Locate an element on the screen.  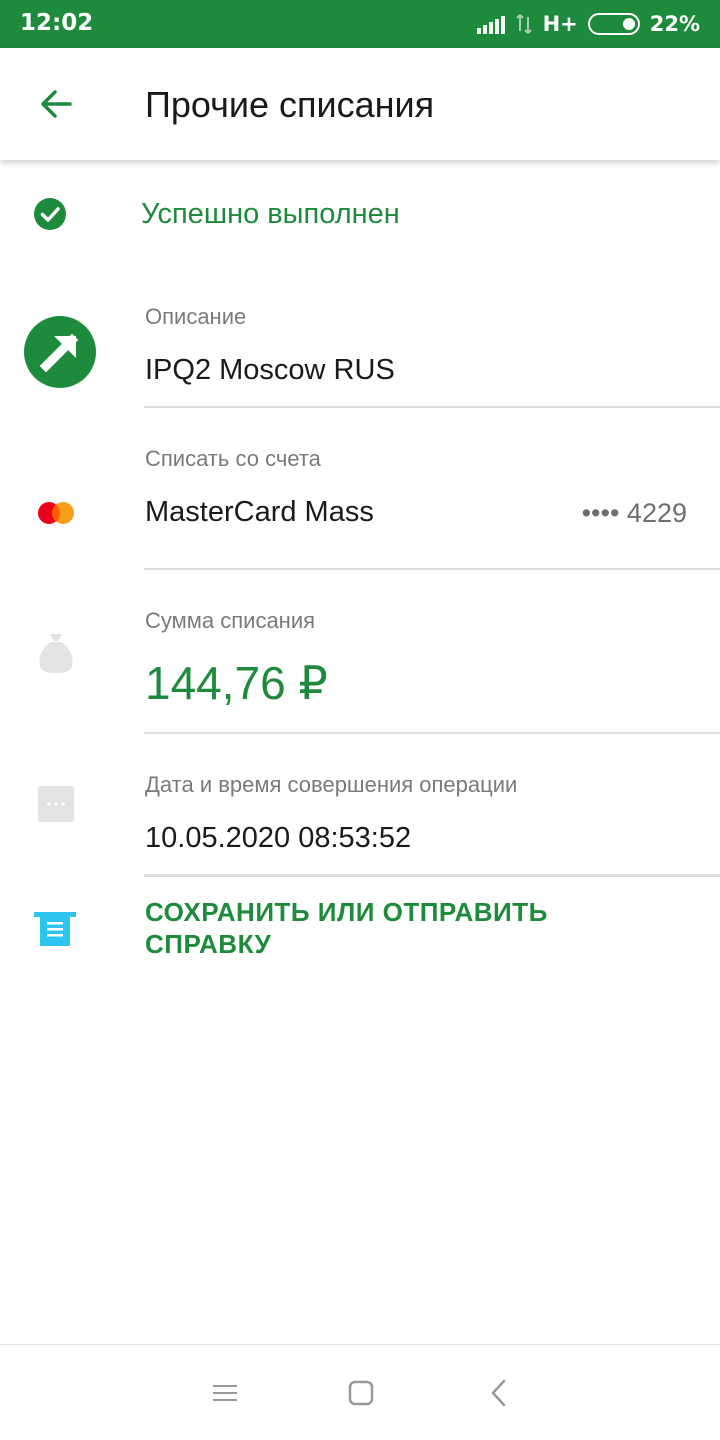
transaction-status: Успешно выполнен is located at coordinates (360, 220).